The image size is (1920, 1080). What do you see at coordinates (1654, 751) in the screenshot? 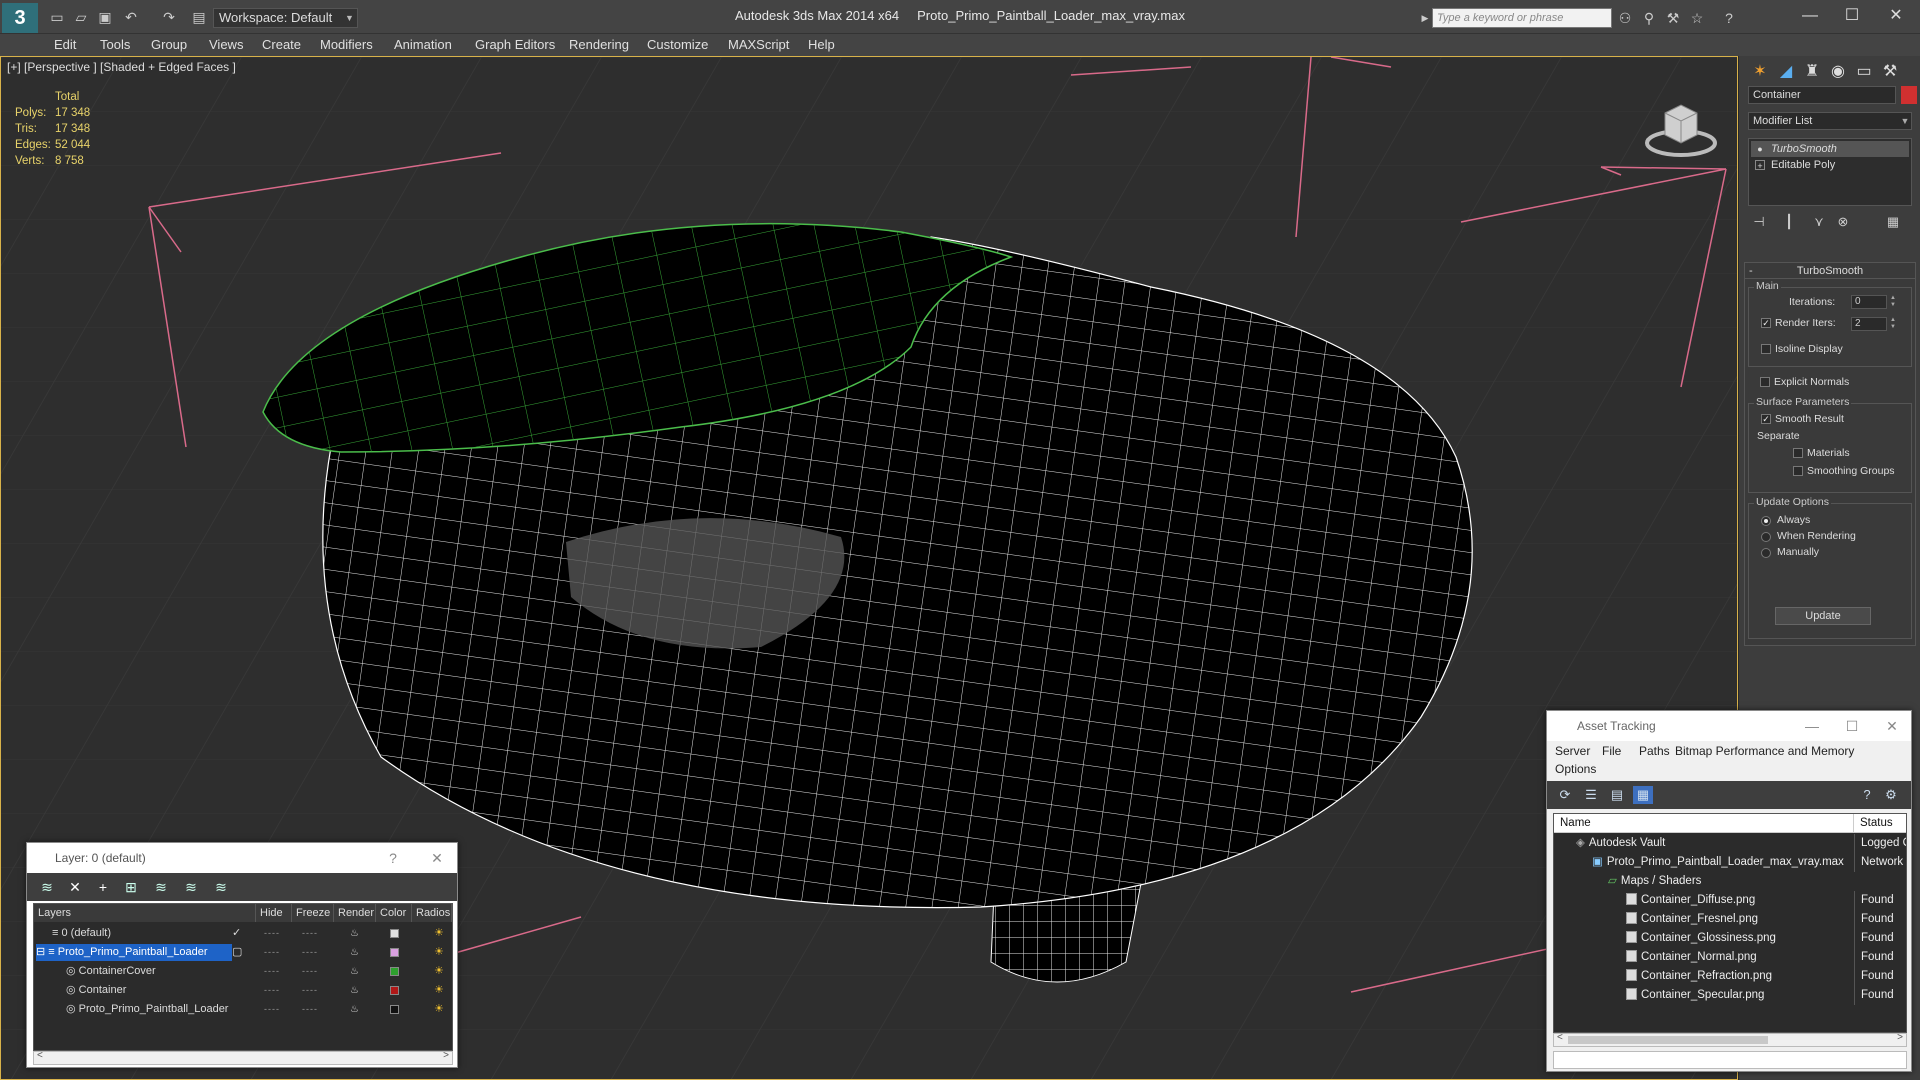
I see `menu-paths: Paths` at bounding box center [1654, 751].